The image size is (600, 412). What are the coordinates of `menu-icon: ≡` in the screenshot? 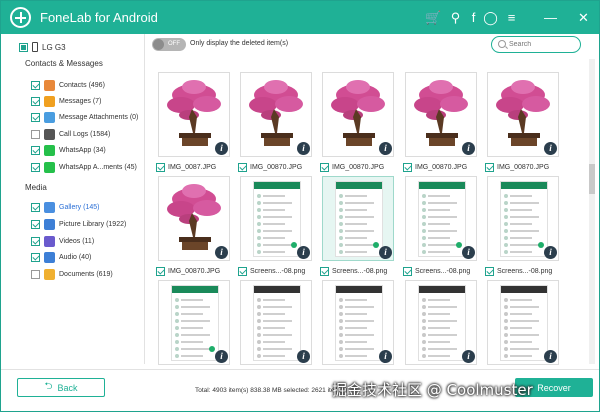 It's located at (511, 17).